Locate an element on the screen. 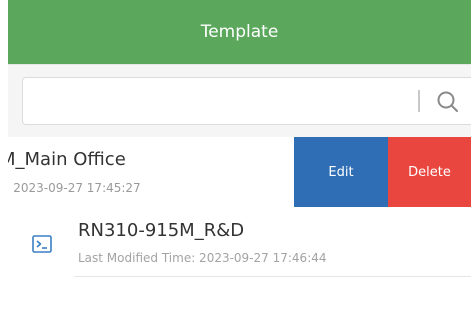  list-item-subtitle: e: 2023-09-27 17:45:27 is located at coordinates (74, 188).